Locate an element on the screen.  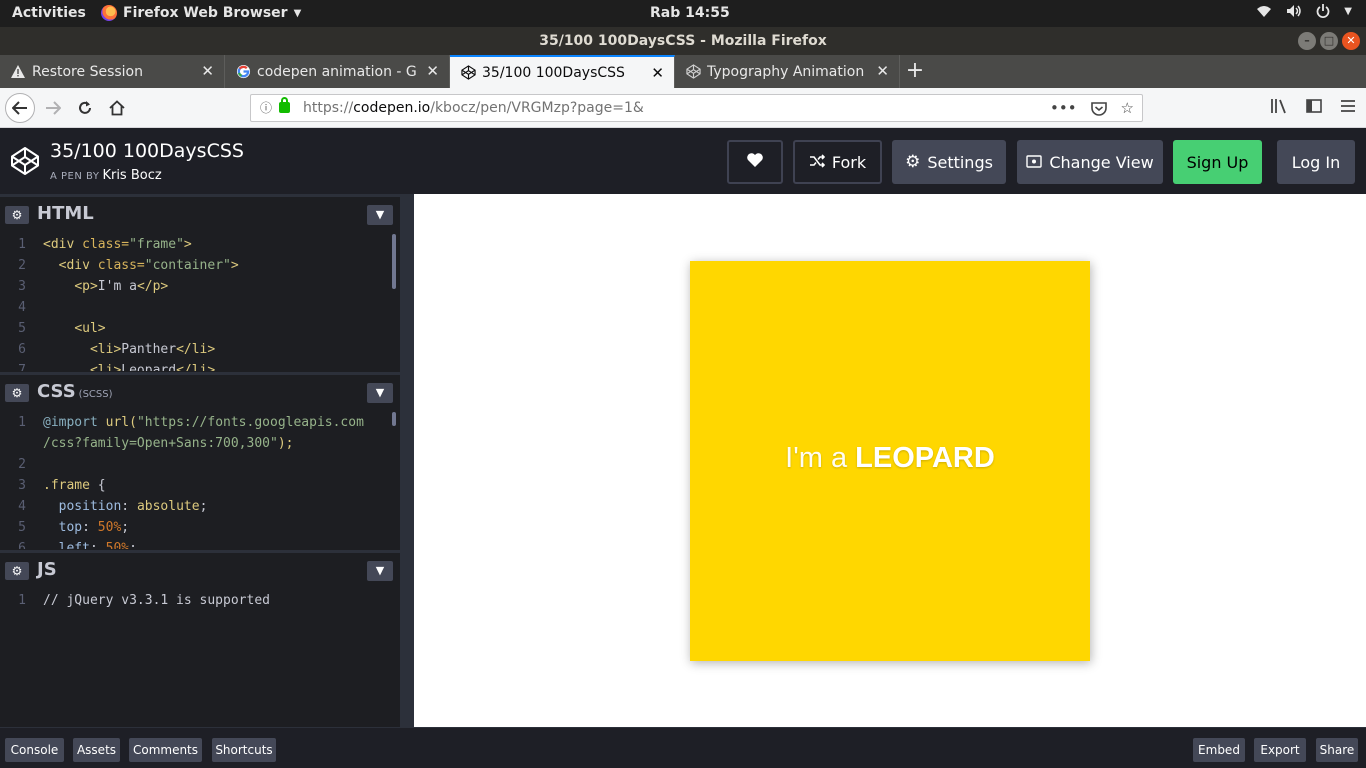
maximize-button: □ is located at coordinates (1329, 41).